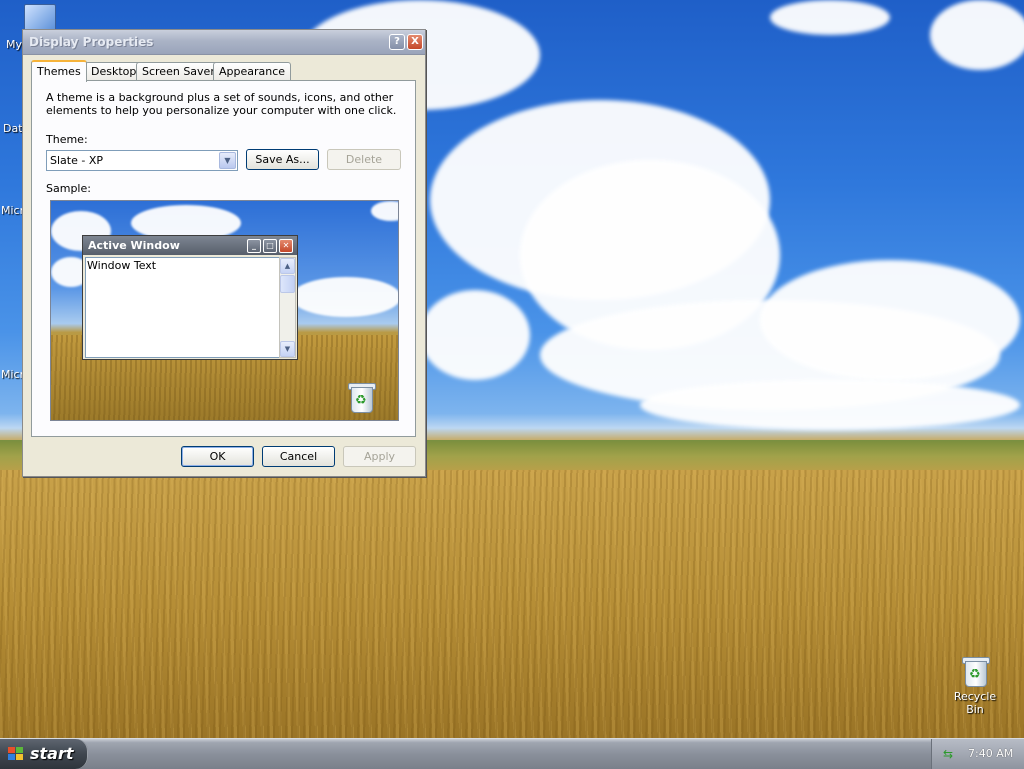  I want to click on chevron-down-icon: ▼, so click(227, 160).